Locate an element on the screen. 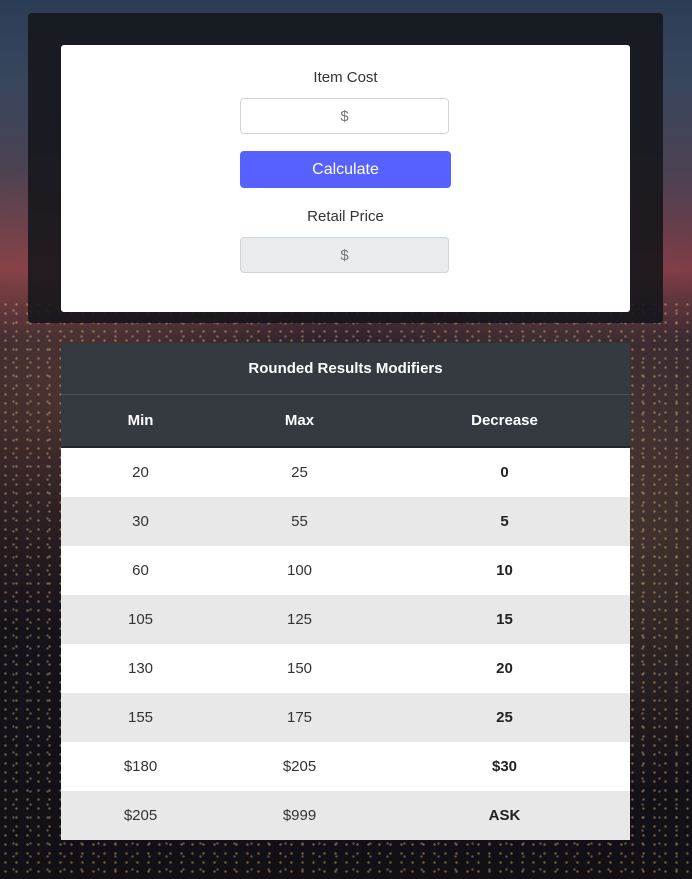 This screenshot has height=879, width=692. table-row: 130 150 20 is located at coordinates (345, 668).